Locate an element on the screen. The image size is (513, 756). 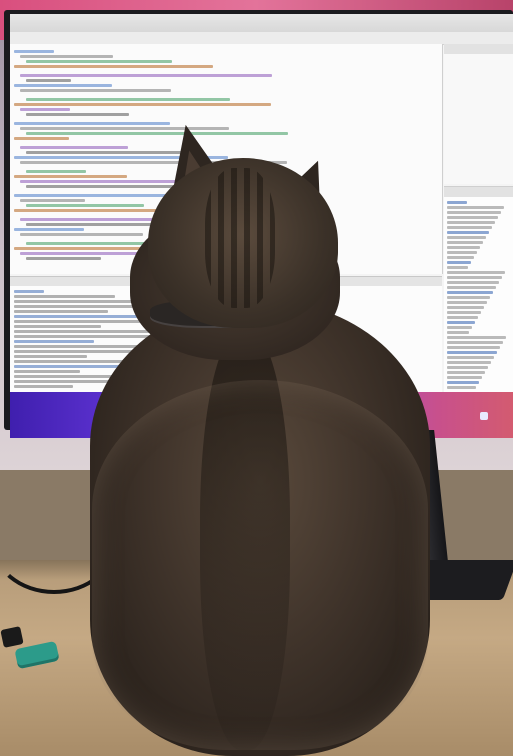
screen-window-bar is located at coordinates (261, 23).